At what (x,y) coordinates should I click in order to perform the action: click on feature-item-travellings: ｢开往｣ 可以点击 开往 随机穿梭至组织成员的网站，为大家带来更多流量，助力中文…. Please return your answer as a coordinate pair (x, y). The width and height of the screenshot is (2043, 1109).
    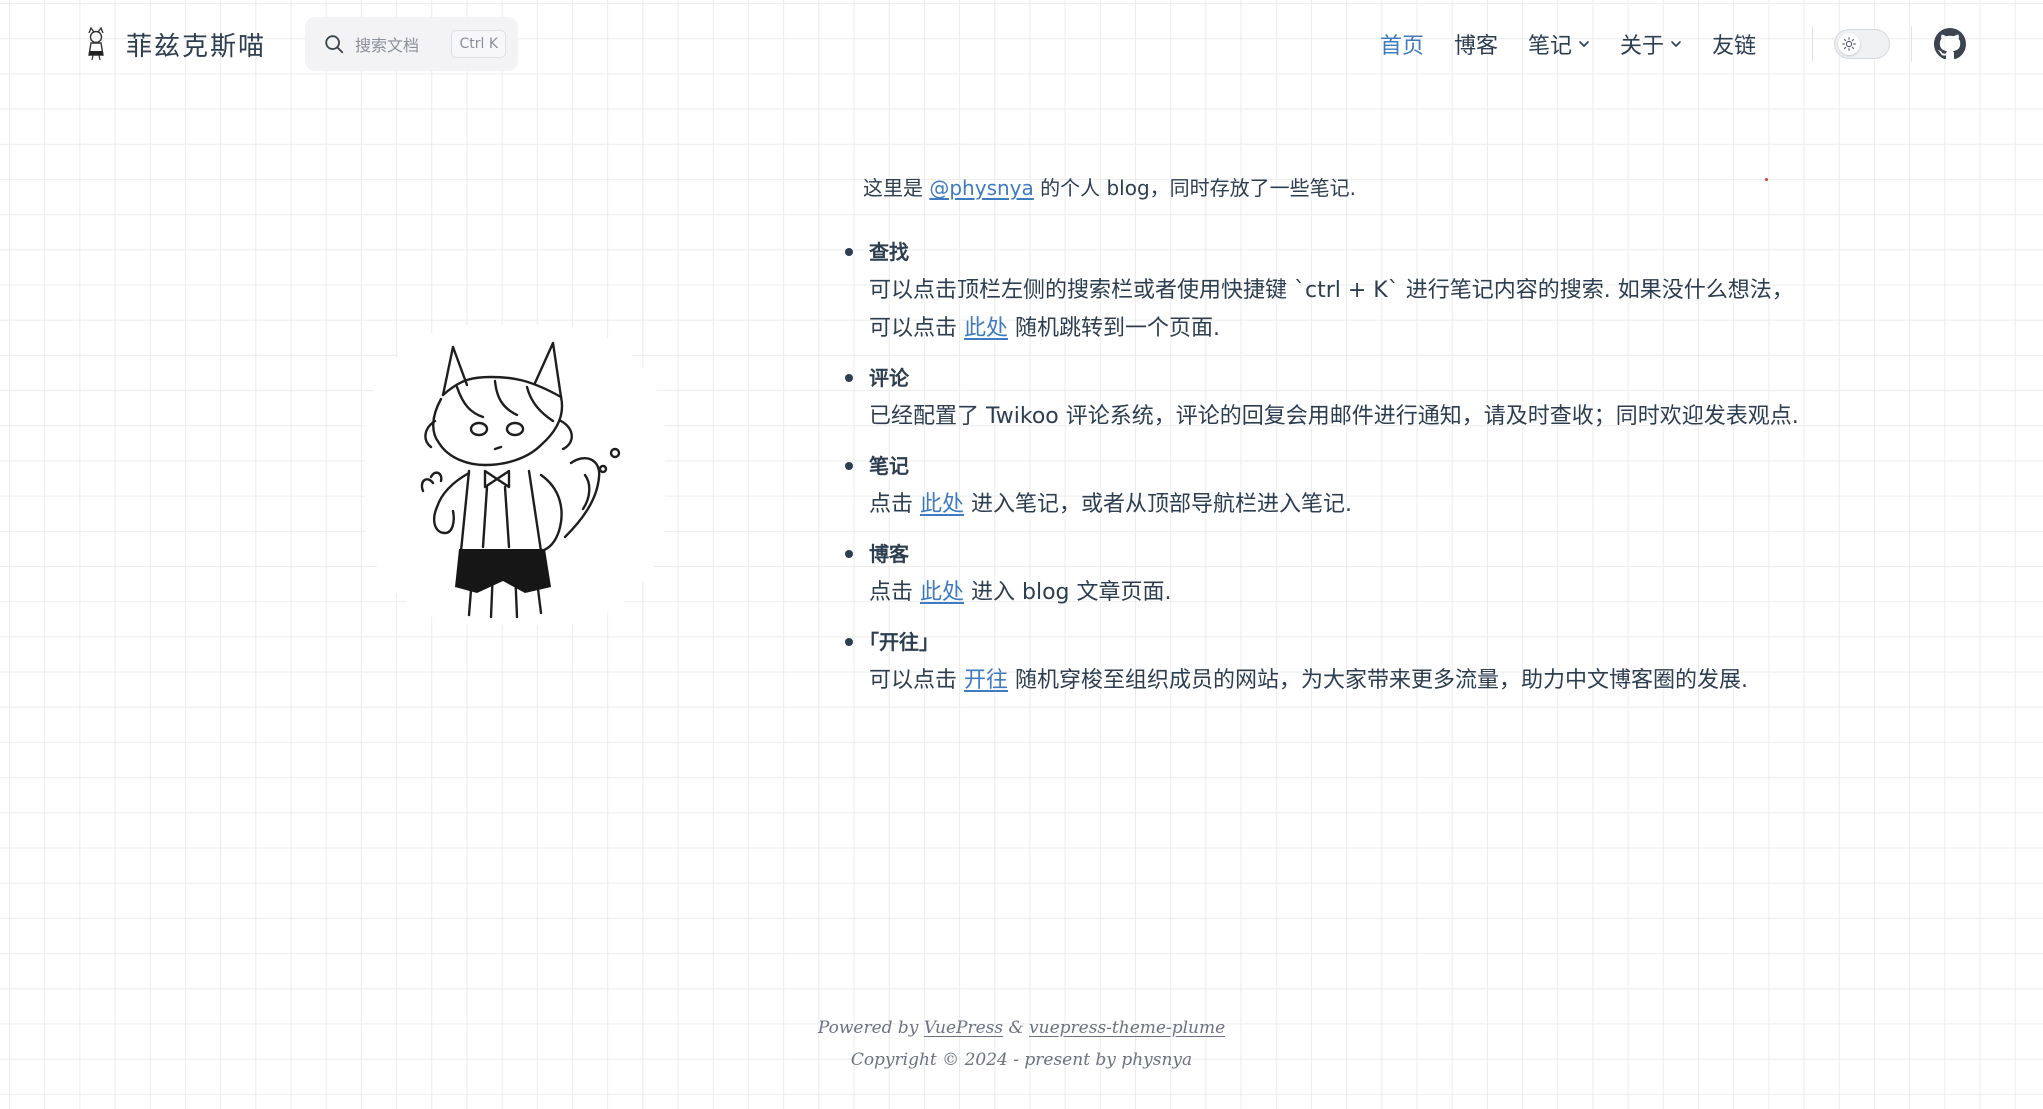
    Looking at the image, I should click on (1317, 661).